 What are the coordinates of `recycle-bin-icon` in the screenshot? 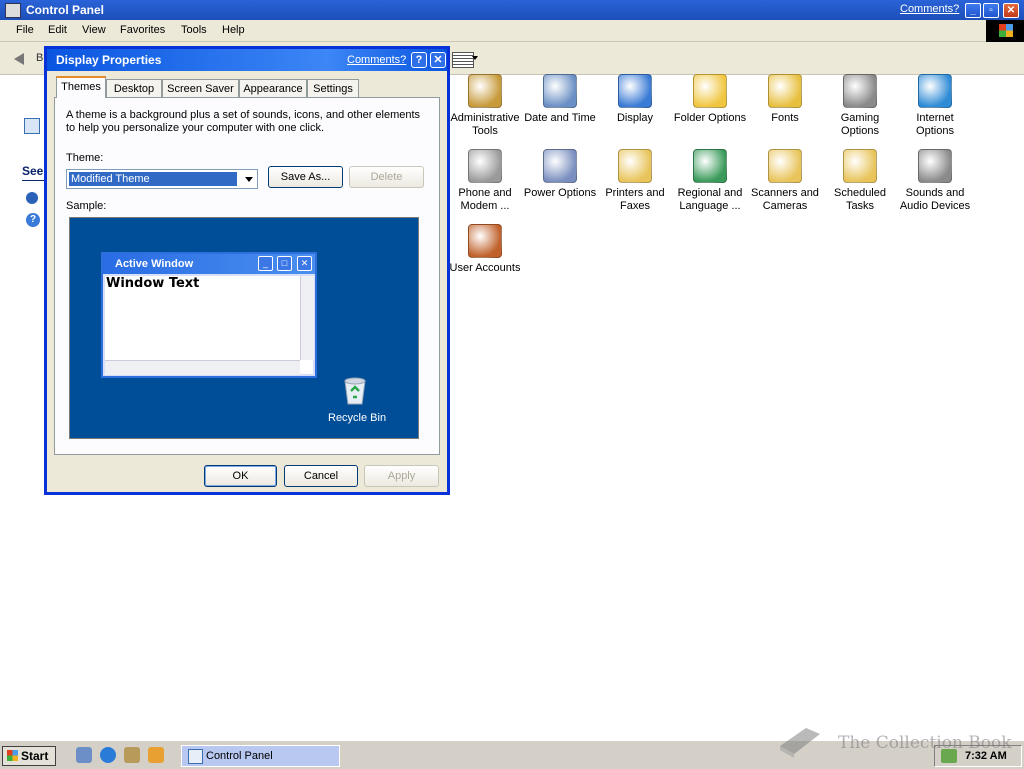 It's located at (355, 391).